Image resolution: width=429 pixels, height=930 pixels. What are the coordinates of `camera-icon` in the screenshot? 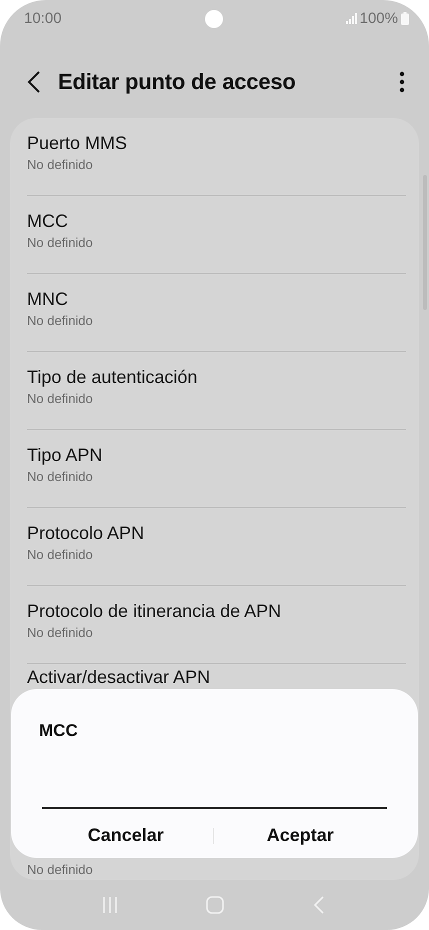 It's located at (214, 19).